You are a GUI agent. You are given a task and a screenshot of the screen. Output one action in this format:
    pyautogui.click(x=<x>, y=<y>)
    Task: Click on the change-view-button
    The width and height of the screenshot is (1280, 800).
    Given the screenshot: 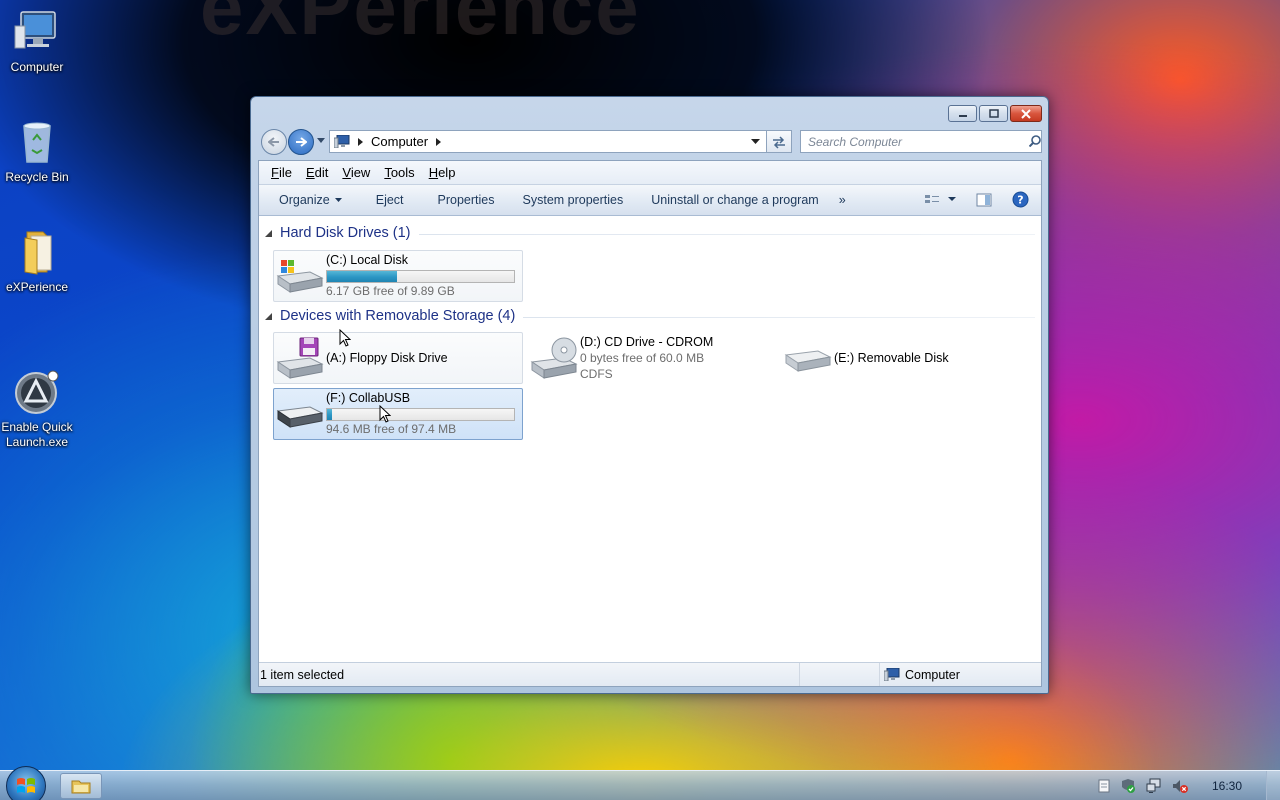 What is the action you would take?
    pyautogui.click(x=940, y=200)
    